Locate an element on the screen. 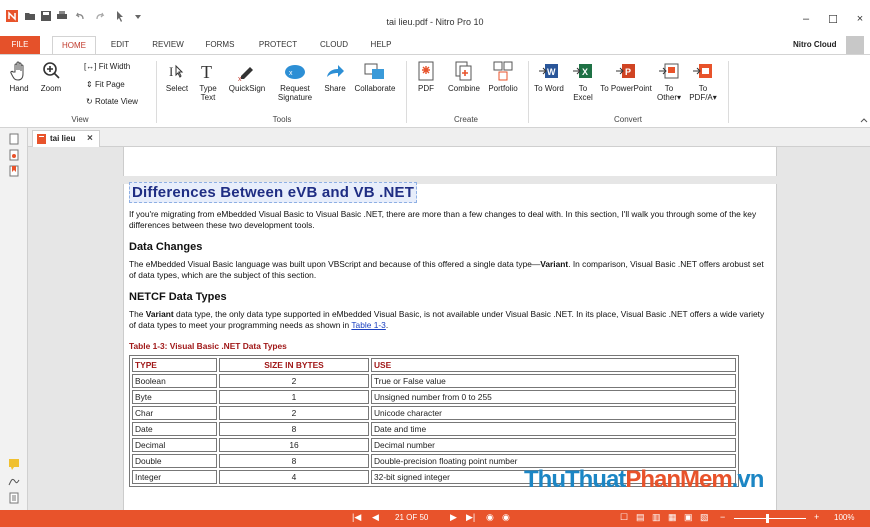 The width and height of the screenshot is (870, 527). attachments-icon is located at coordinates (14, 155).